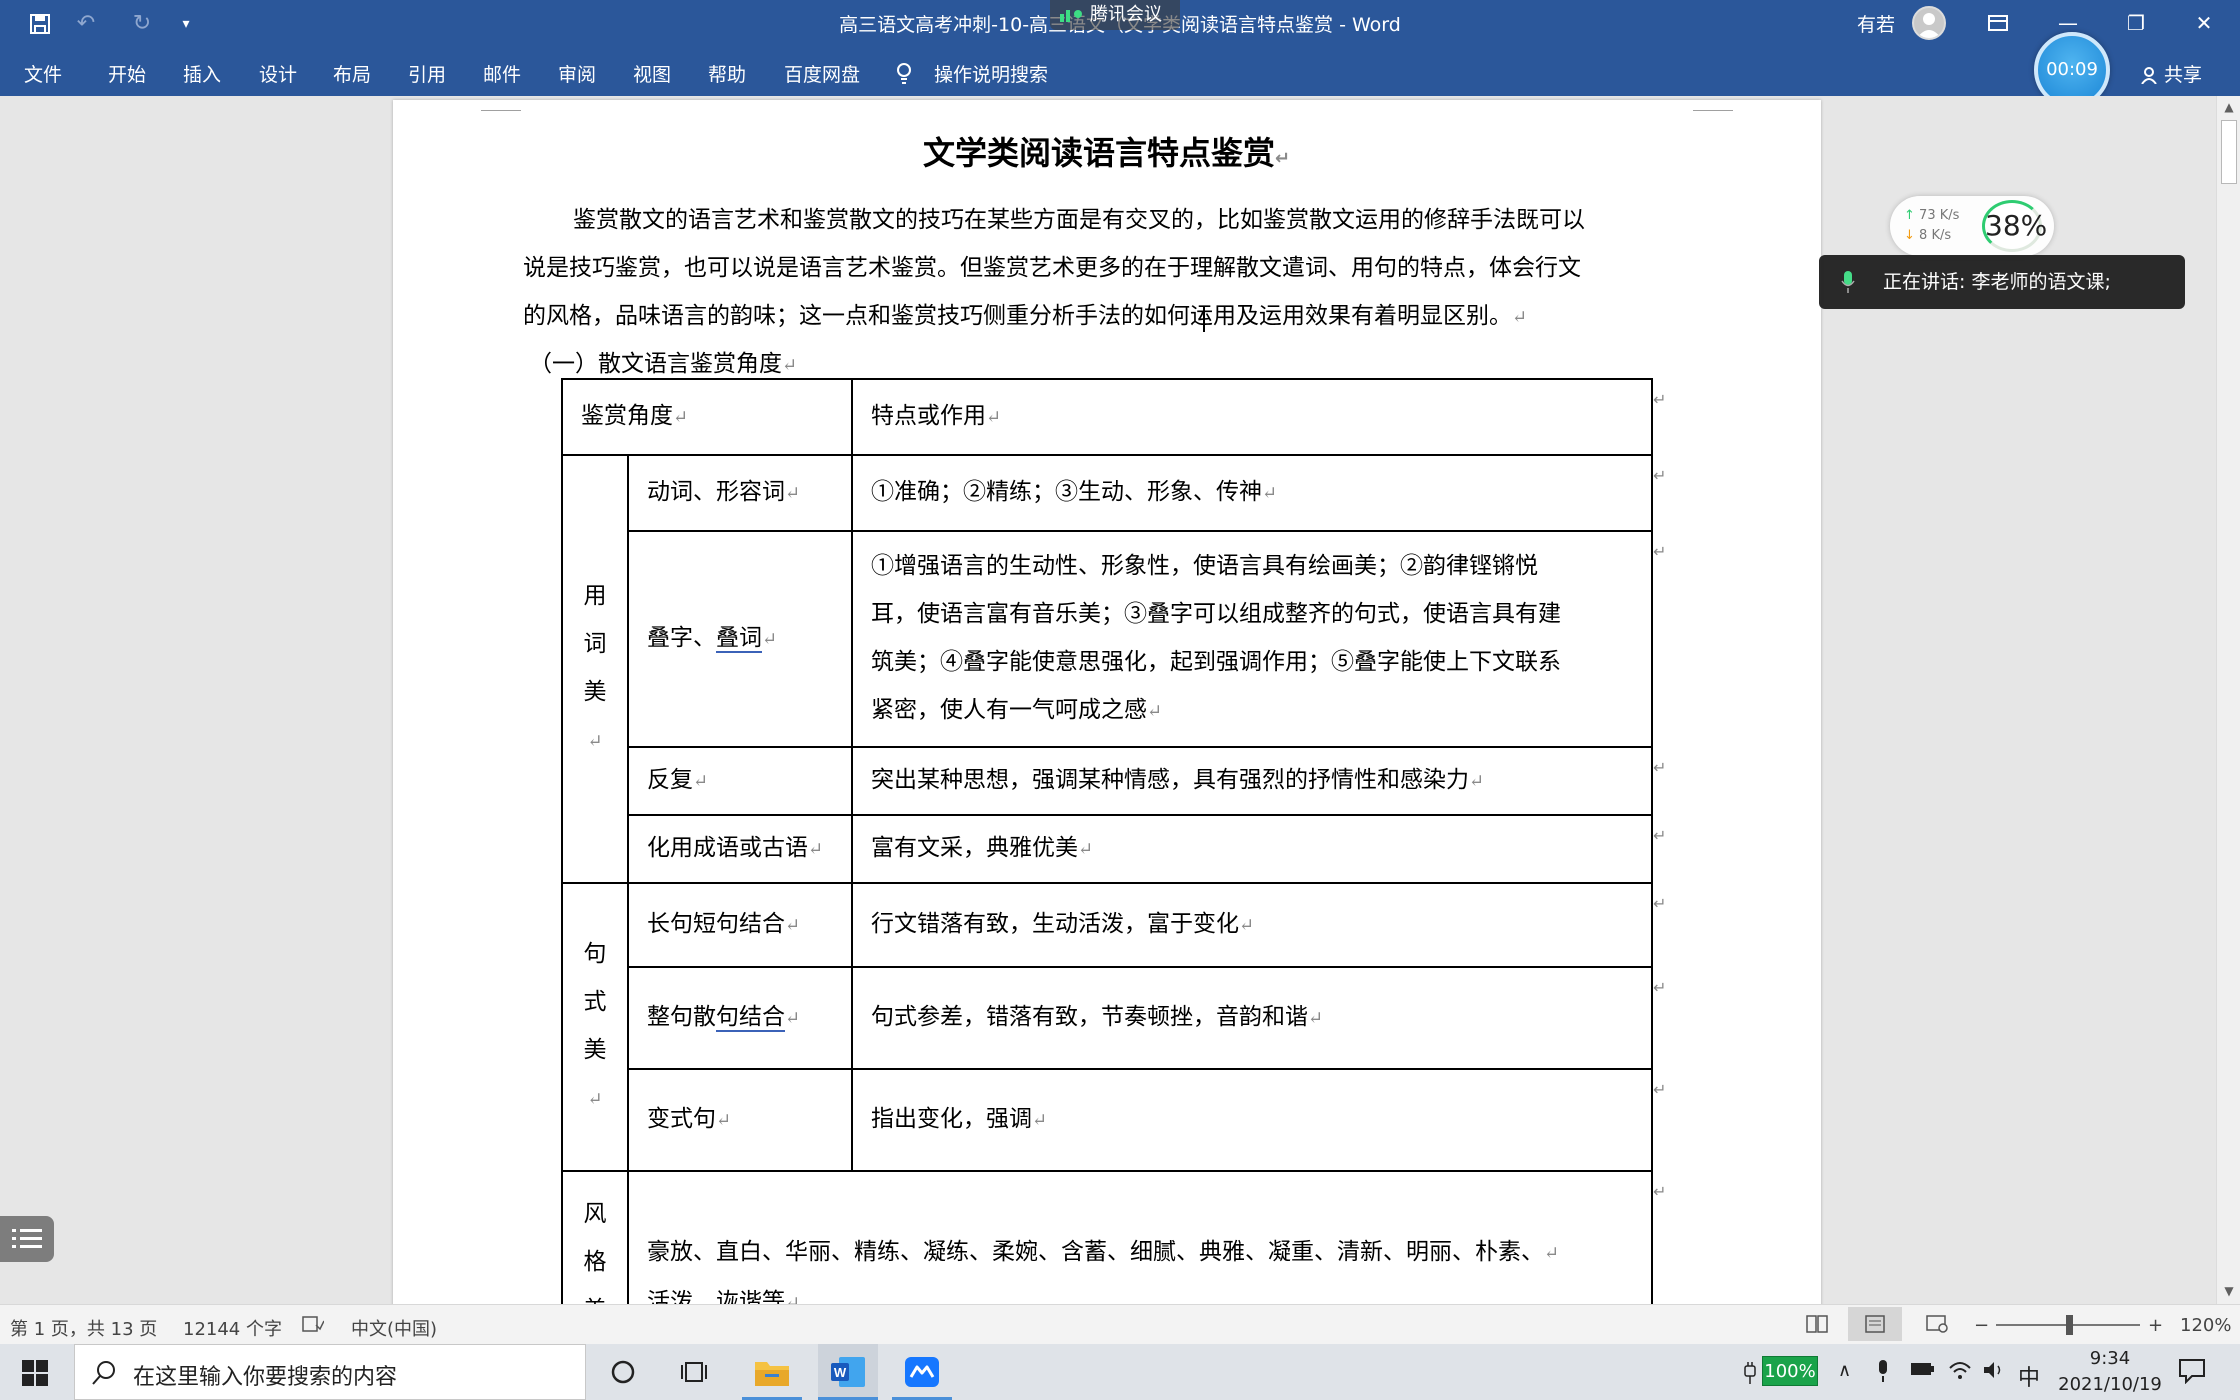  Describe the element at coordinates (595, 1027) in the screenshot. I see `table-cell-group: 句式美↵` at that location.